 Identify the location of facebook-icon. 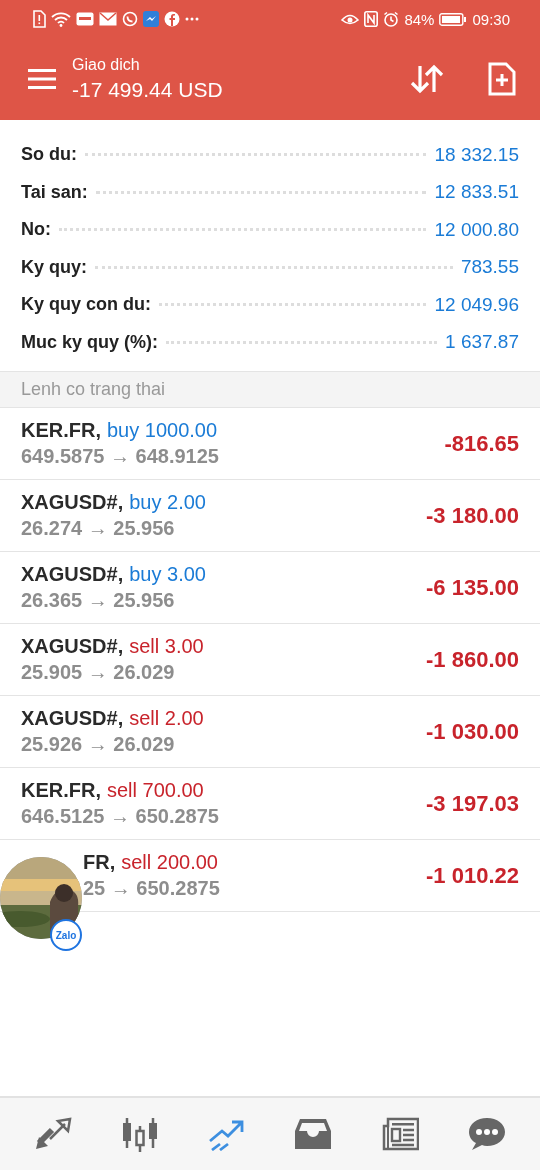
(172, 19).